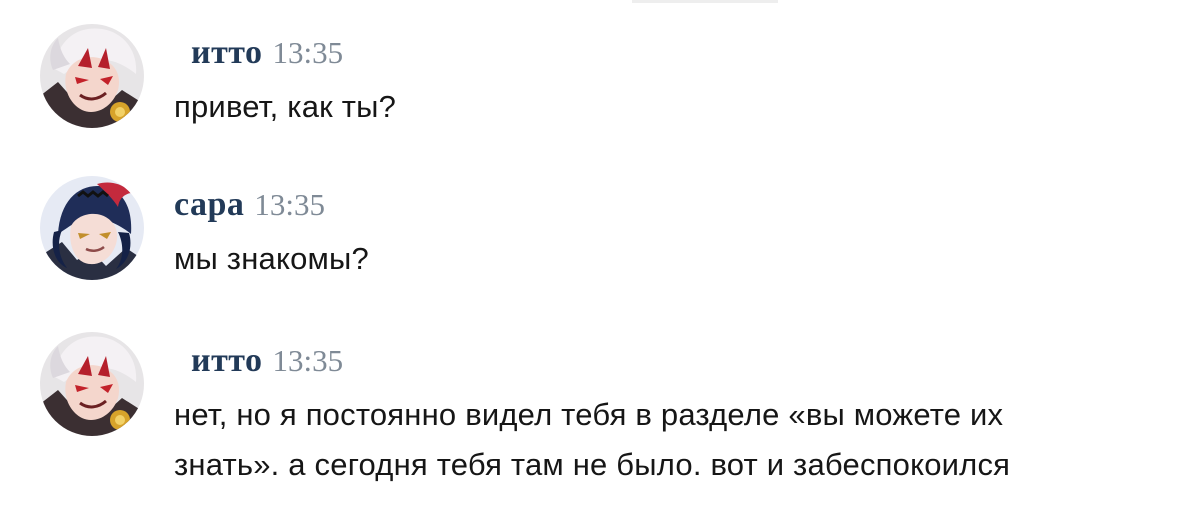  Describe the element at coordinates (664, 107) in the screenshot. I see `message-text: привет, как ты?` at that location.